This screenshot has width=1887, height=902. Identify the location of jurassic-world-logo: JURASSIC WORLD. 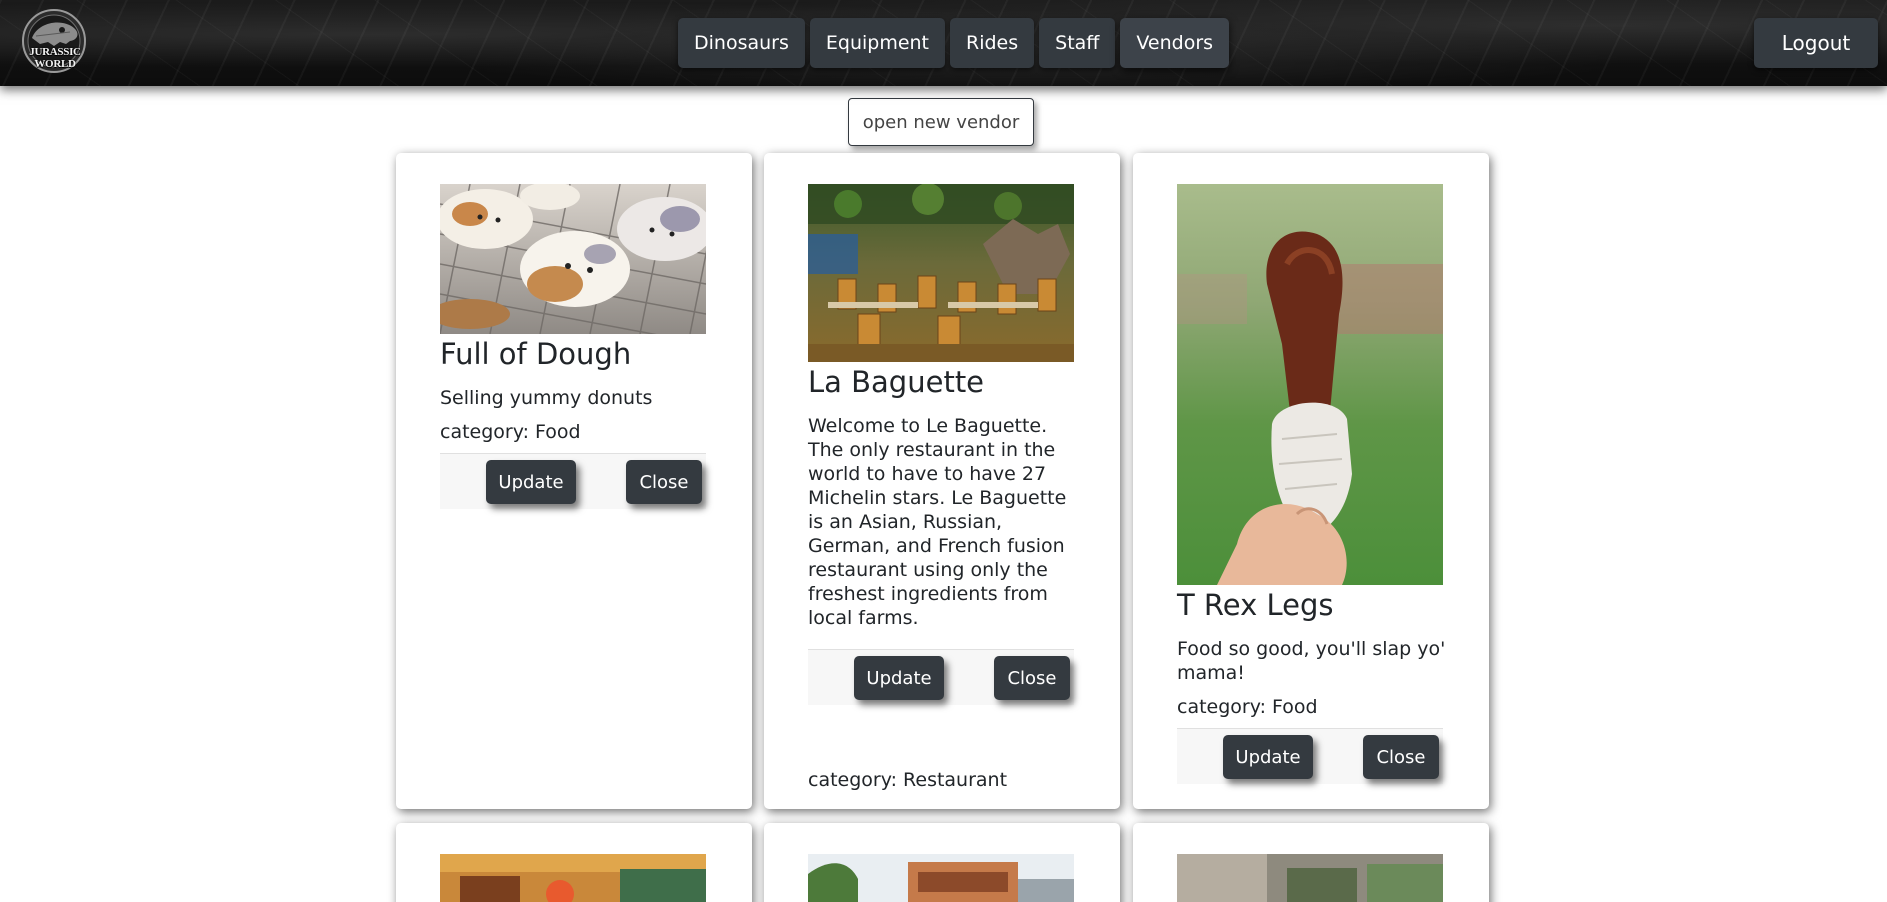
(54, 41).